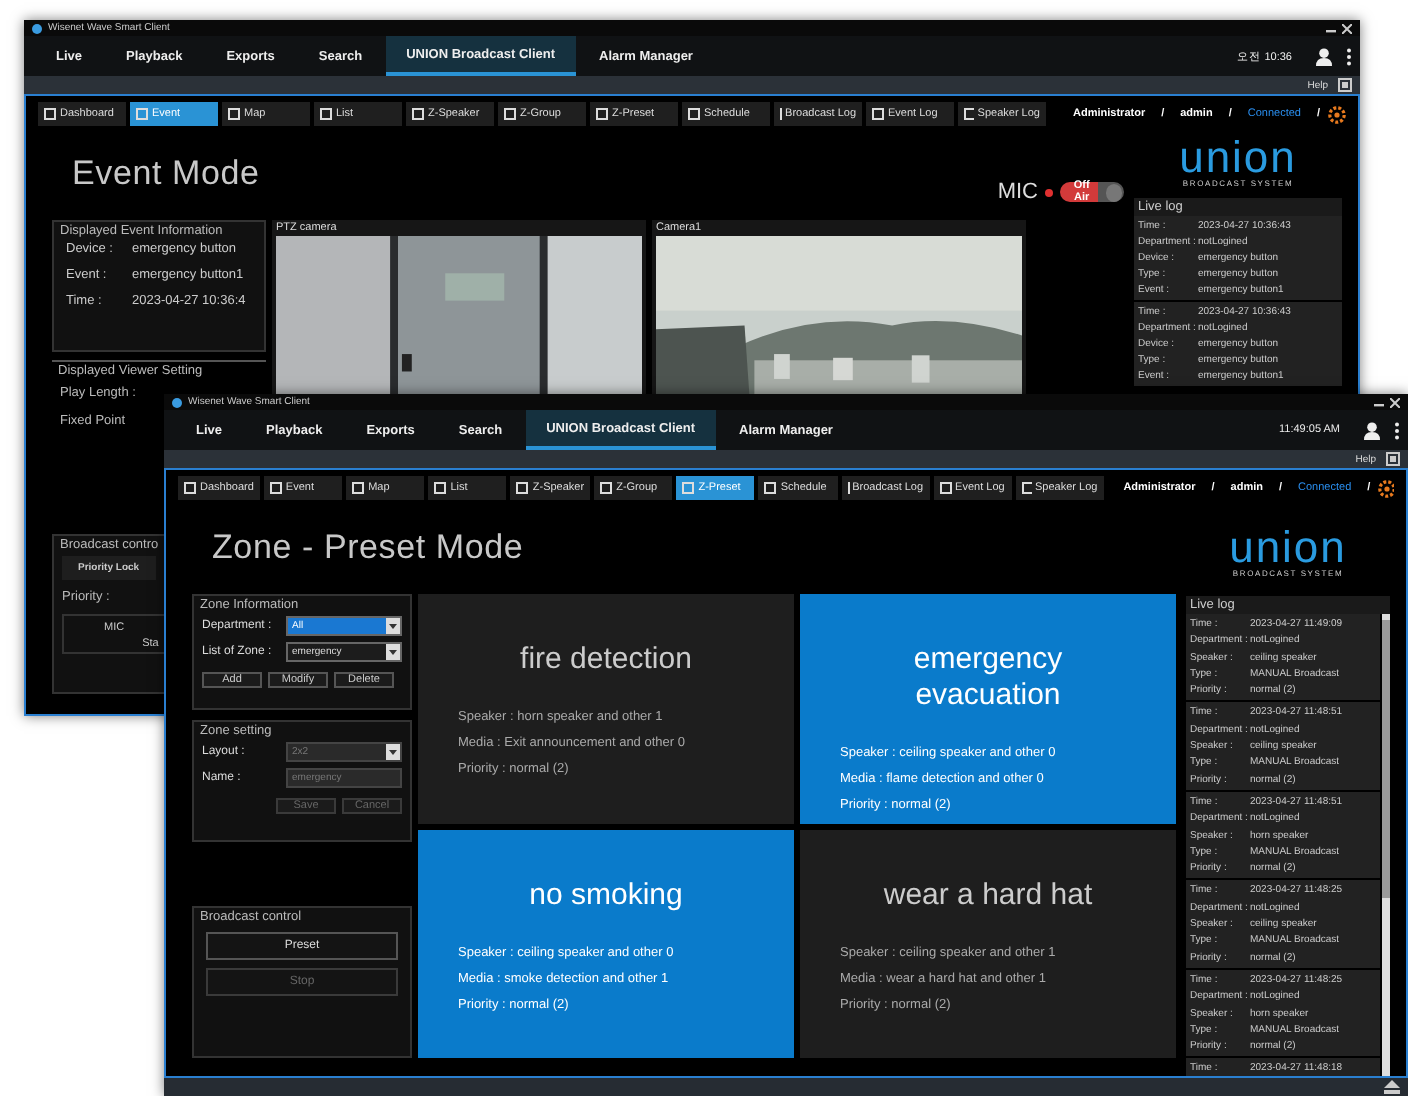 Image resolution: width=1408 pixels, height=1096 pixels. What do you see at coordinates (1392, 1087) in the screenshot?
I see `eject-icon` at bounding box center [1392, 1087].